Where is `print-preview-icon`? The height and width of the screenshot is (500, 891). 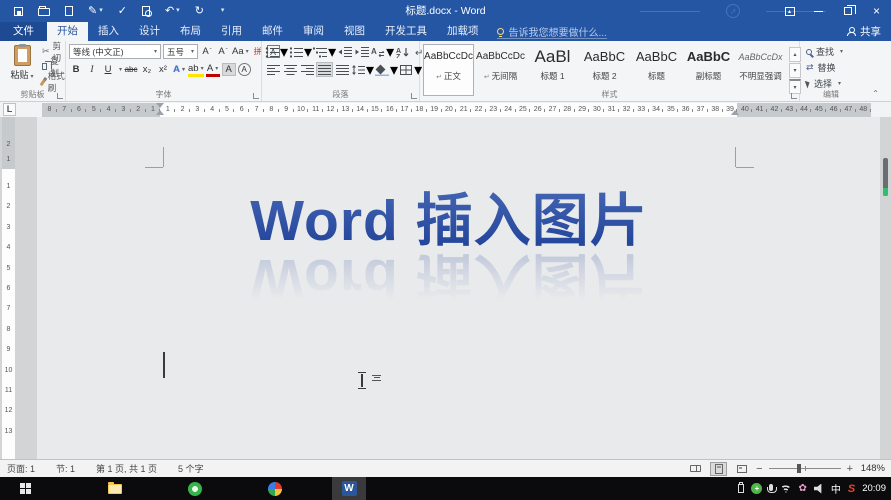 print-preview-icon is located at coordinates (146, 11).